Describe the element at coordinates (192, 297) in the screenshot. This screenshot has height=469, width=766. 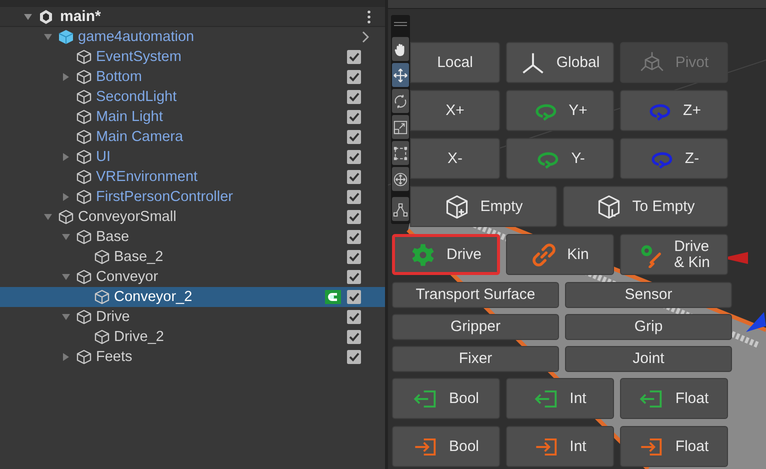
I see `hierarchy-item: Conveyor_2` at that location.